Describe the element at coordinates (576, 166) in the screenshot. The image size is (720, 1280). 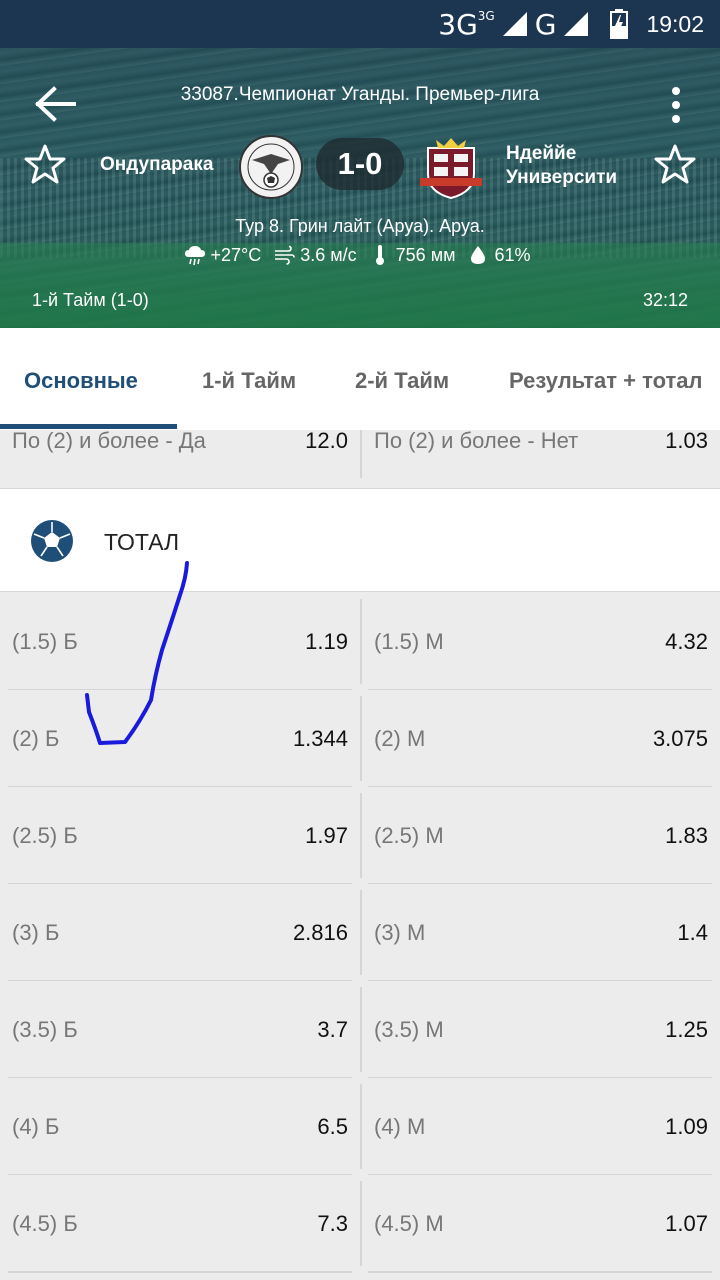
I see `team2-name: Ндеййе Университи` at that location.